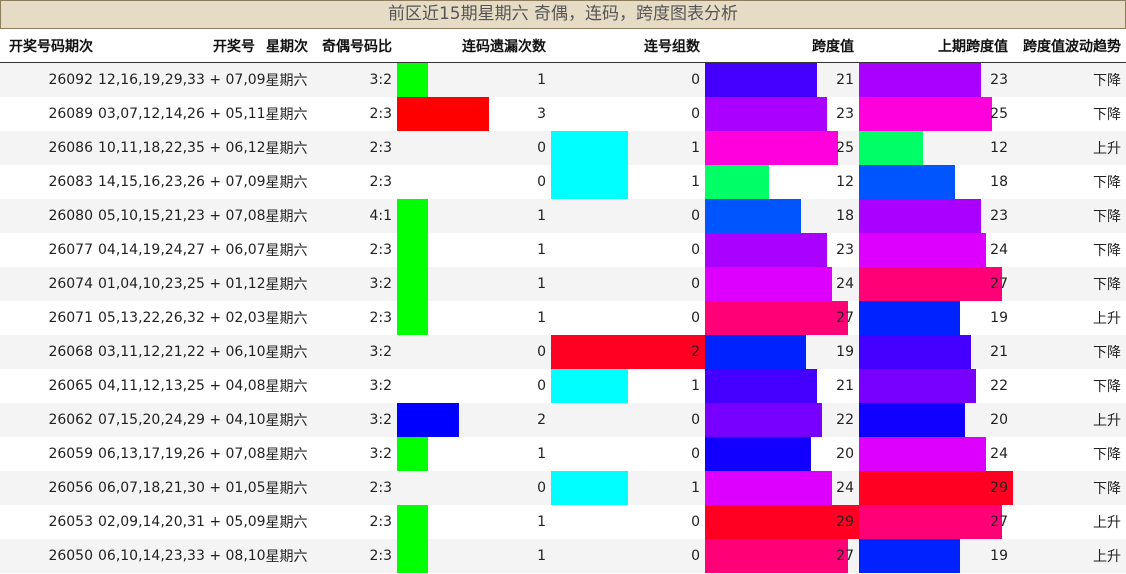 The height and width of the screenshot is (574, 1126). What do you see at coordinates (782, 216) in the screenshot?
I see `span-cell: 18` at bounding box center [782, 216].